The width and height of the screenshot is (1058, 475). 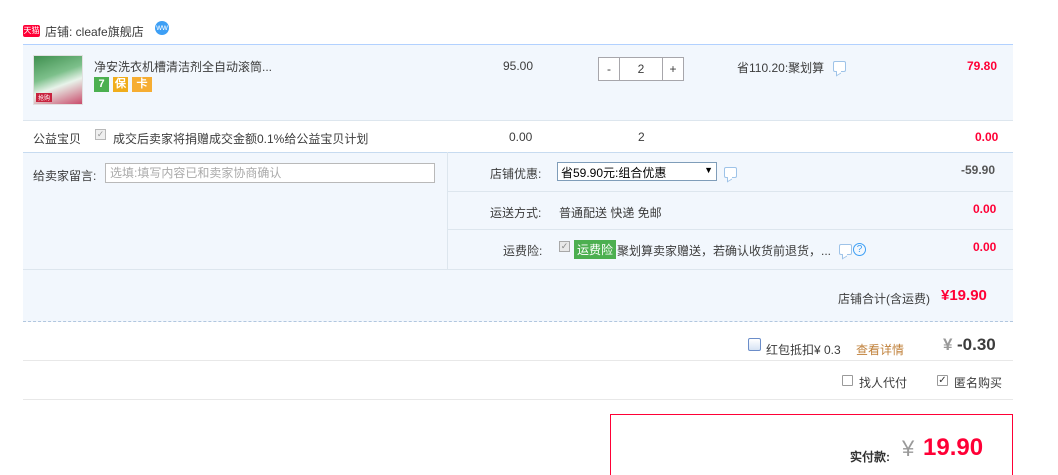 What do you see at coordinates (884, 299) in the screenshot?
I see `shop-total-label: 店铺合计(含运费)` at bounding box center [884, 299].